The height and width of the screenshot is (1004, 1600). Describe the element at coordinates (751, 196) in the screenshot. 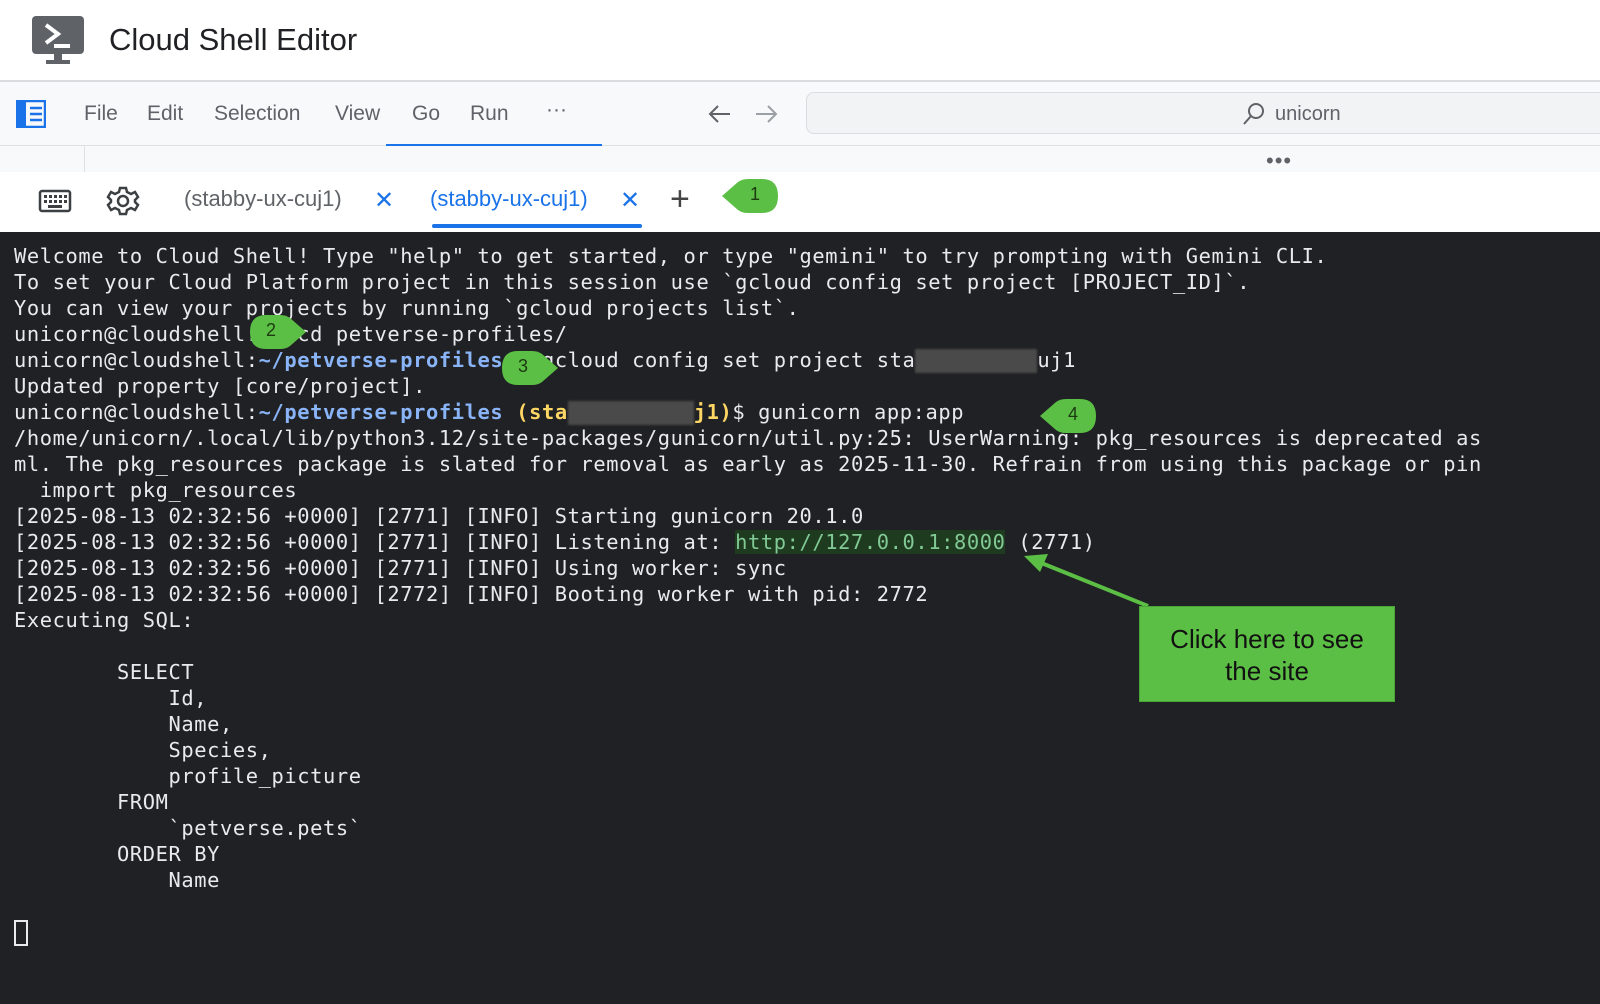

I see `step-marker-1: 1` at that location.